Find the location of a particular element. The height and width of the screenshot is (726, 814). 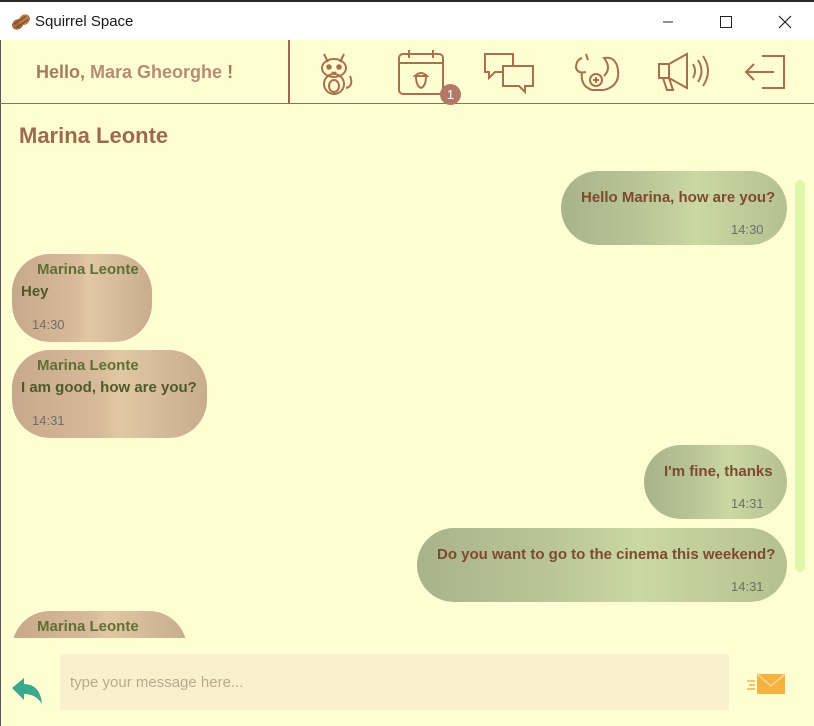

squirrel-add-icon is located at coordinates (597, 72).